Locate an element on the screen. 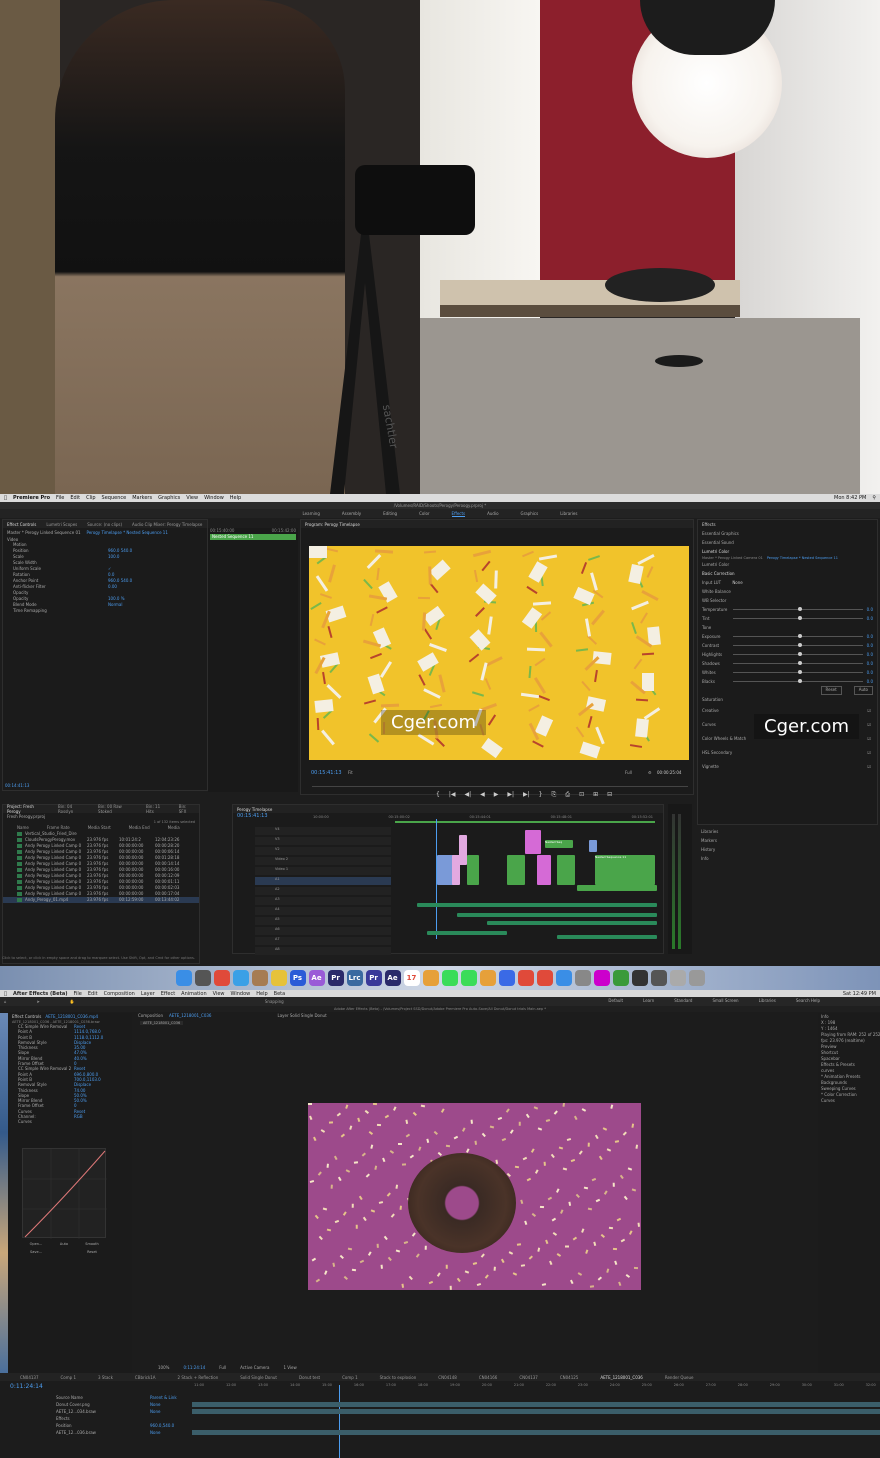 This screenshot has width=880, height=1458. lumetri-slider-temperature: Temperature 0.0 is located at coordinates (787, 609).